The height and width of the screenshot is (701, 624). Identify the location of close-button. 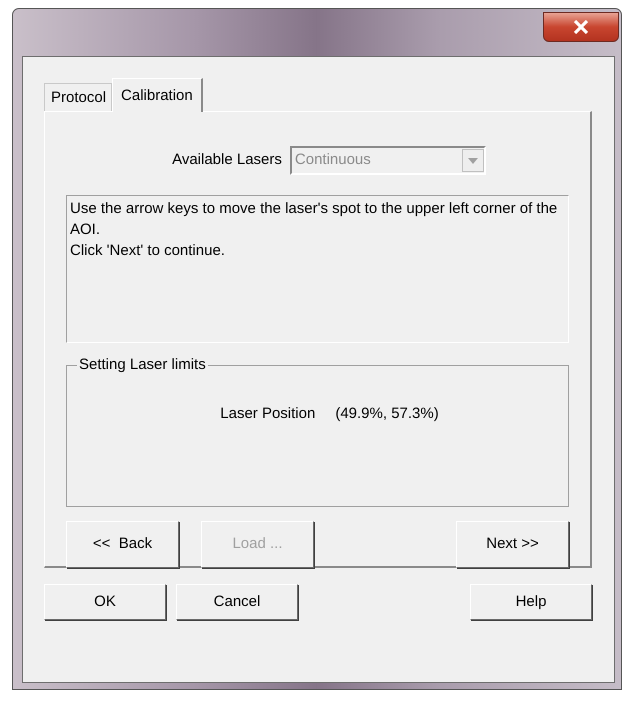
(581, 27).